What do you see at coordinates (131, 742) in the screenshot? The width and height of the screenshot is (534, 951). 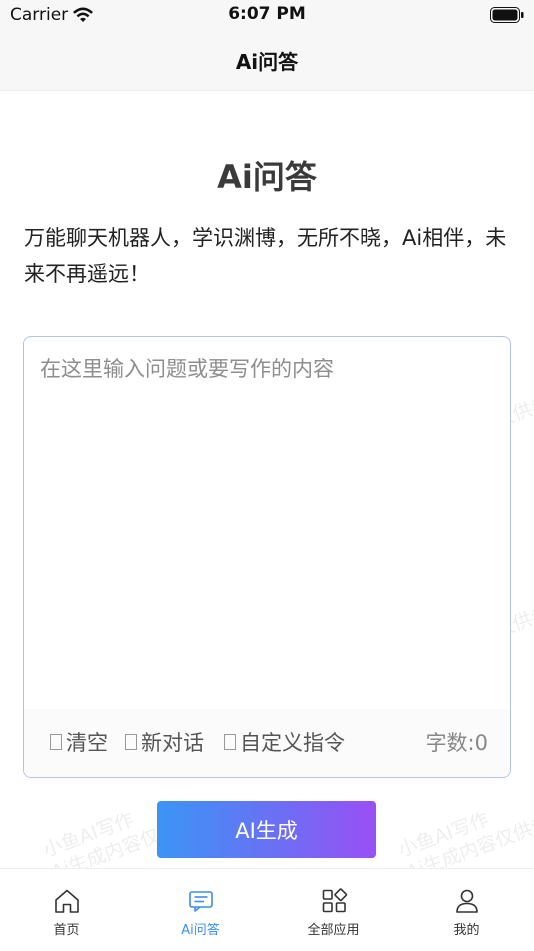 I see `new-chat-icon` at bounding box center [131, 742].